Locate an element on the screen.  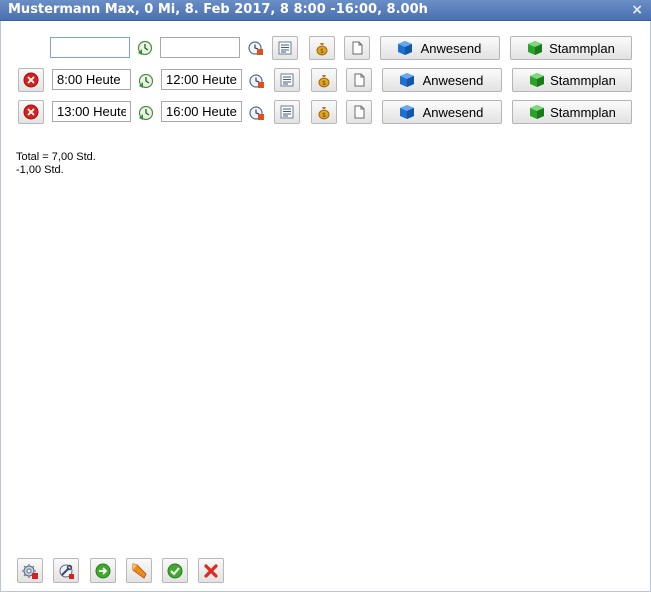
flag-icon is located at coordinates (139, 570).